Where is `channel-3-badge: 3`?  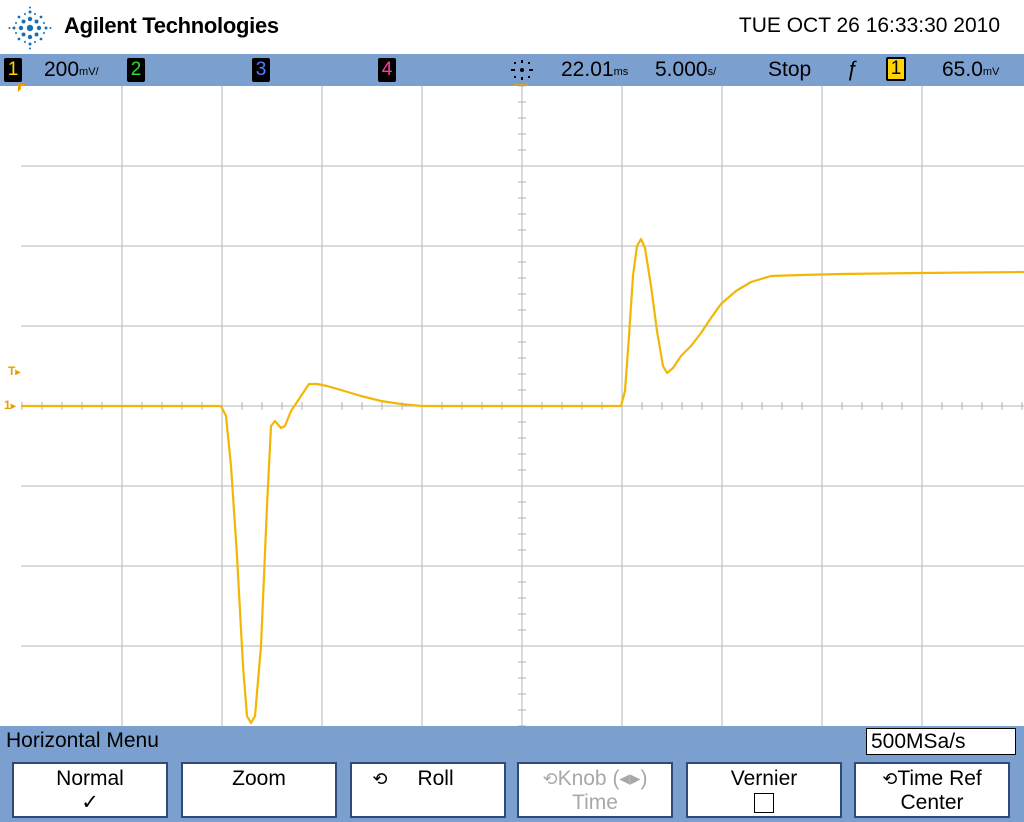 channel-3-badge: 3 is located at coordinates (261, 70).